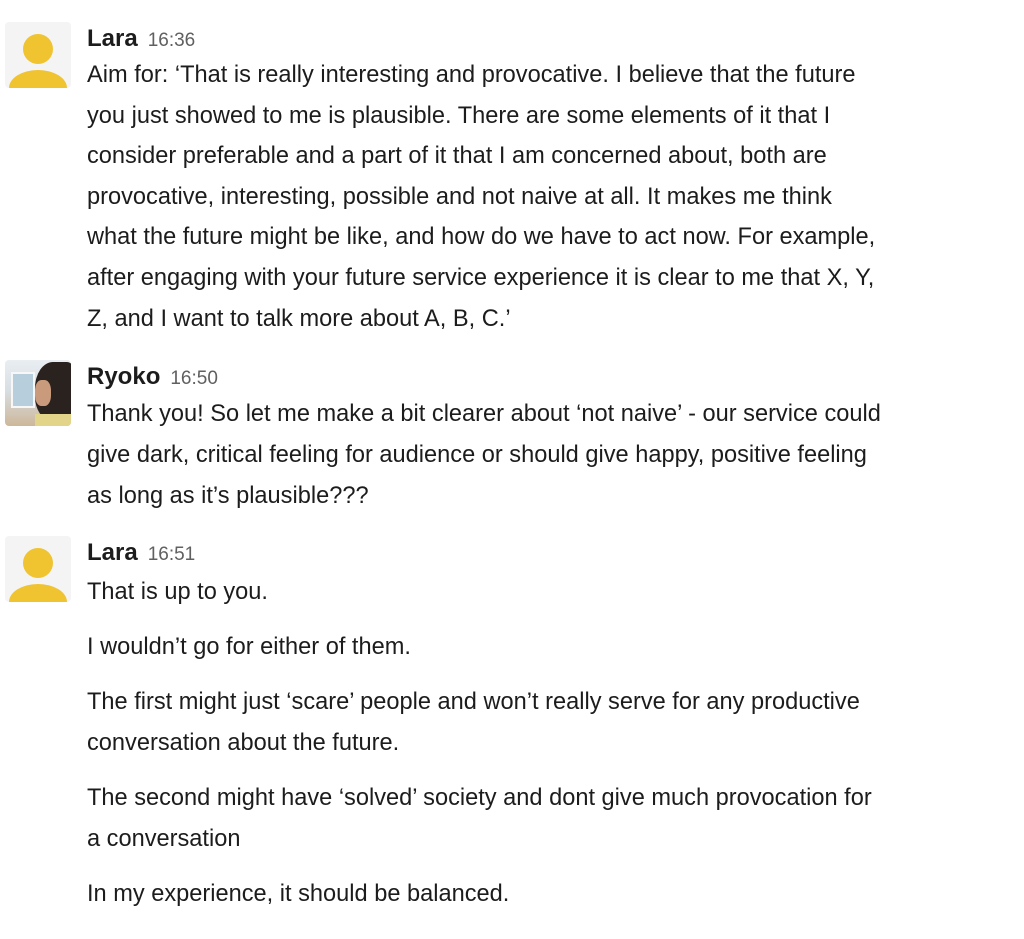  What do you see at coordinates (249, 647) in the screenshot?
I see `message-line: I wouldn’t go for either of them.` at bounding box center [249, 647].